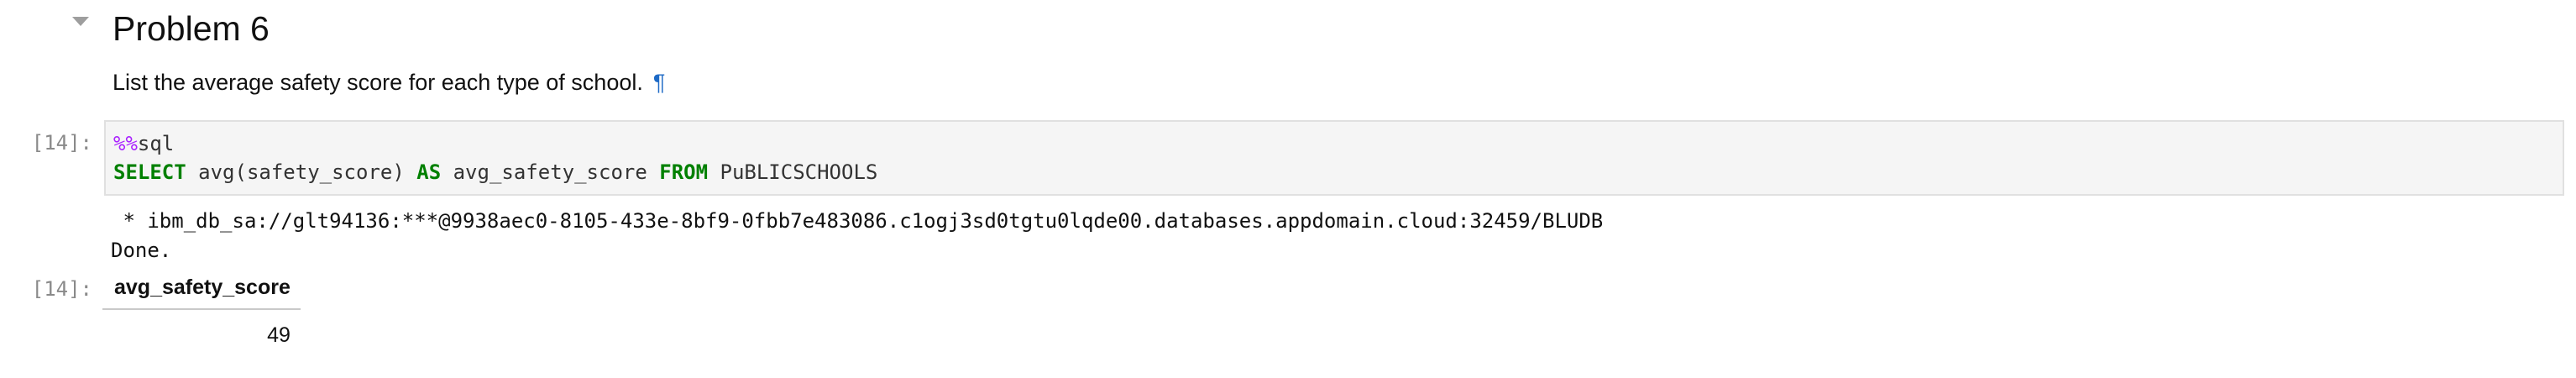 This screenshot has height=378, width=2576. What do you see at coordinates (551, 172) in the screenshot?
I see `code-segment: avg_safety_score` at bounding box center [551, 172].